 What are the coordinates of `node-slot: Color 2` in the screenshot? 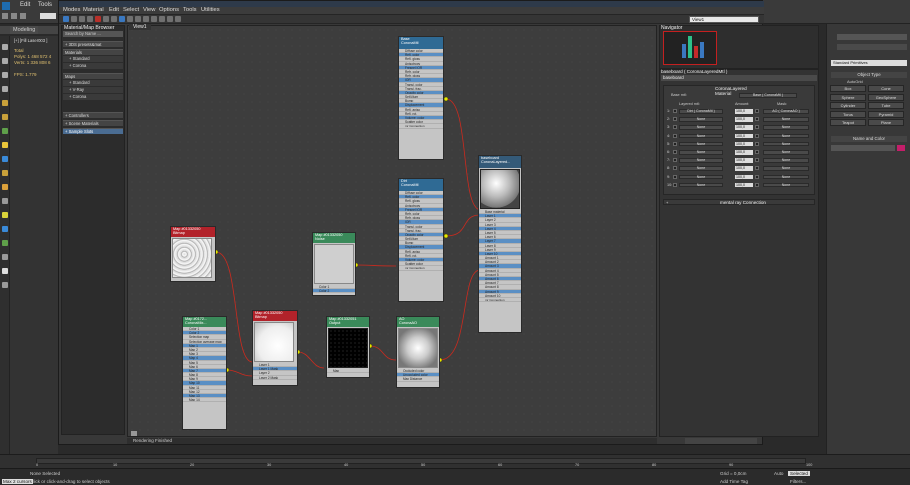 It's located at (334, 291).